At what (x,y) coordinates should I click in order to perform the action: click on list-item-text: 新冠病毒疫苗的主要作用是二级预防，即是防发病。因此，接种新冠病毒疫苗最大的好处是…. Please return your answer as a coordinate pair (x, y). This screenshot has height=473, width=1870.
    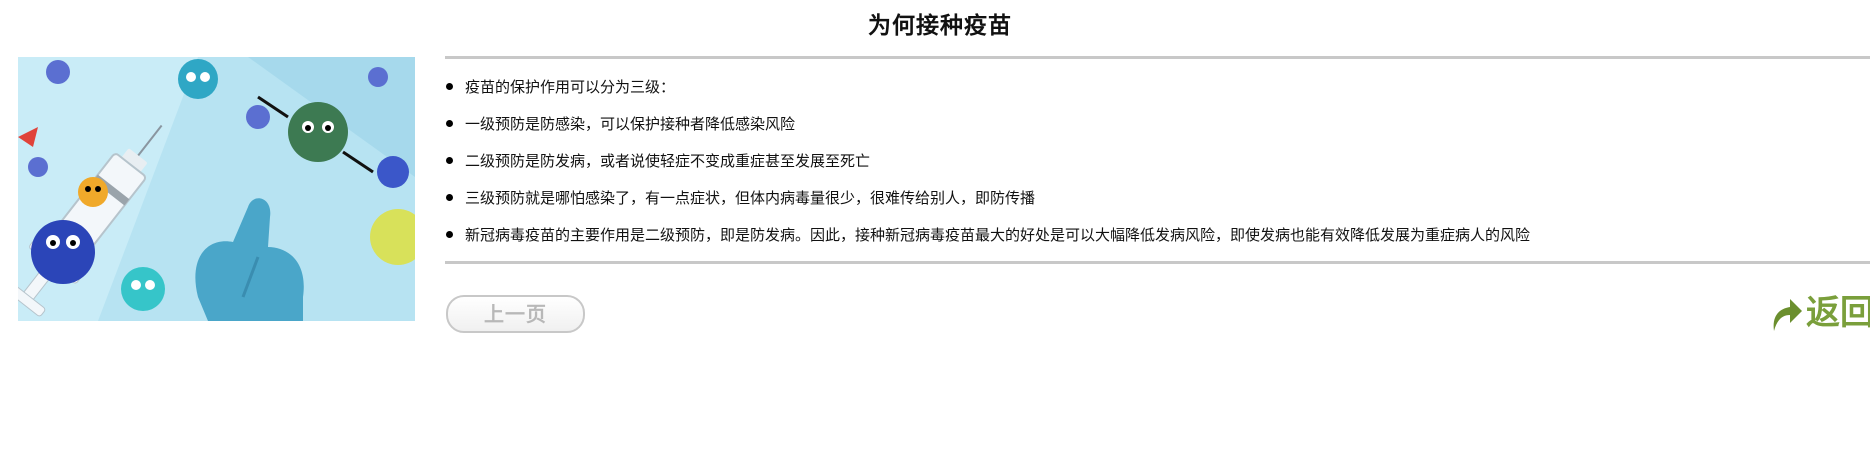
    Looking at the image, I should click on (998, 235).